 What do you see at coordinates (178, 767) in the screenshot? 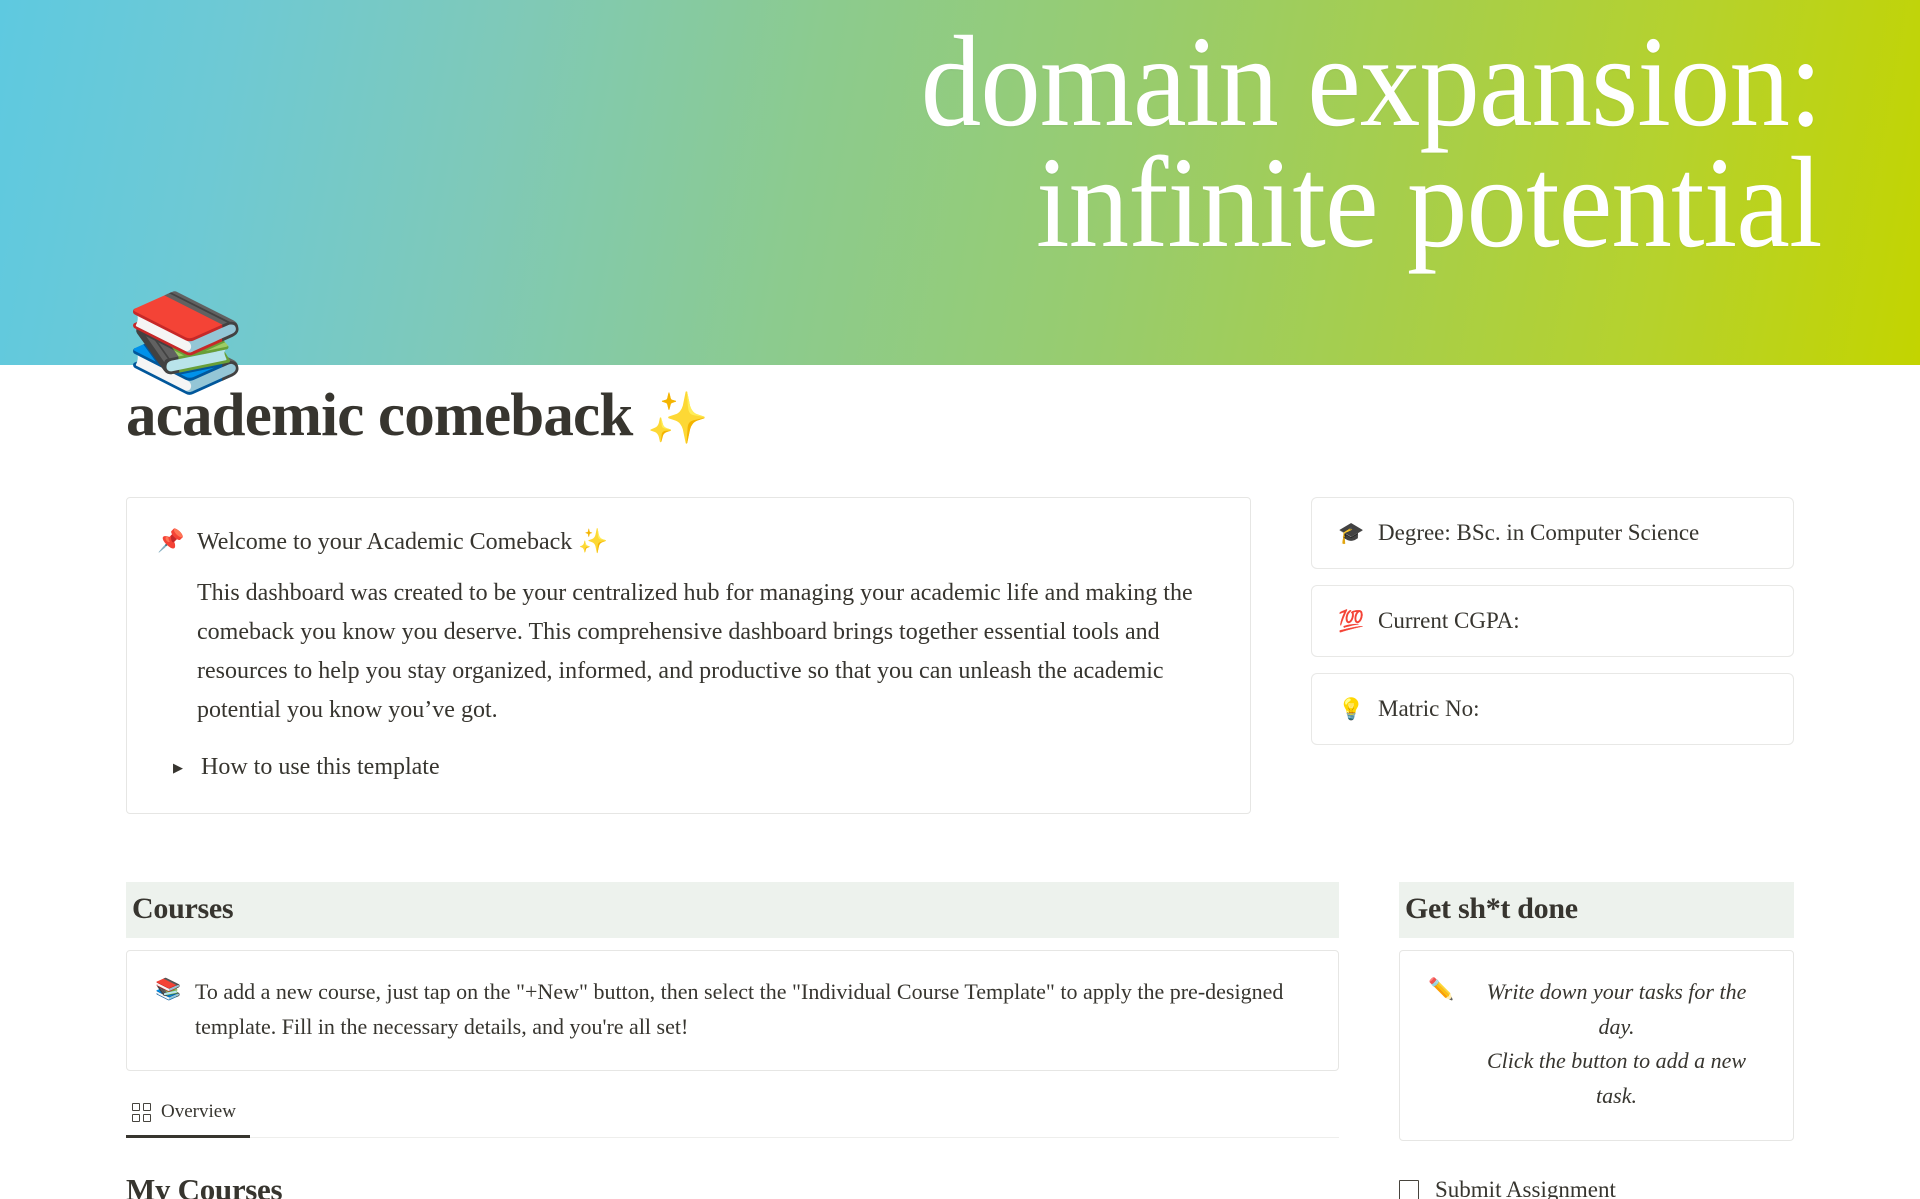
I see `chevron-right-icon: ▶` at bounding box center [178, 767].